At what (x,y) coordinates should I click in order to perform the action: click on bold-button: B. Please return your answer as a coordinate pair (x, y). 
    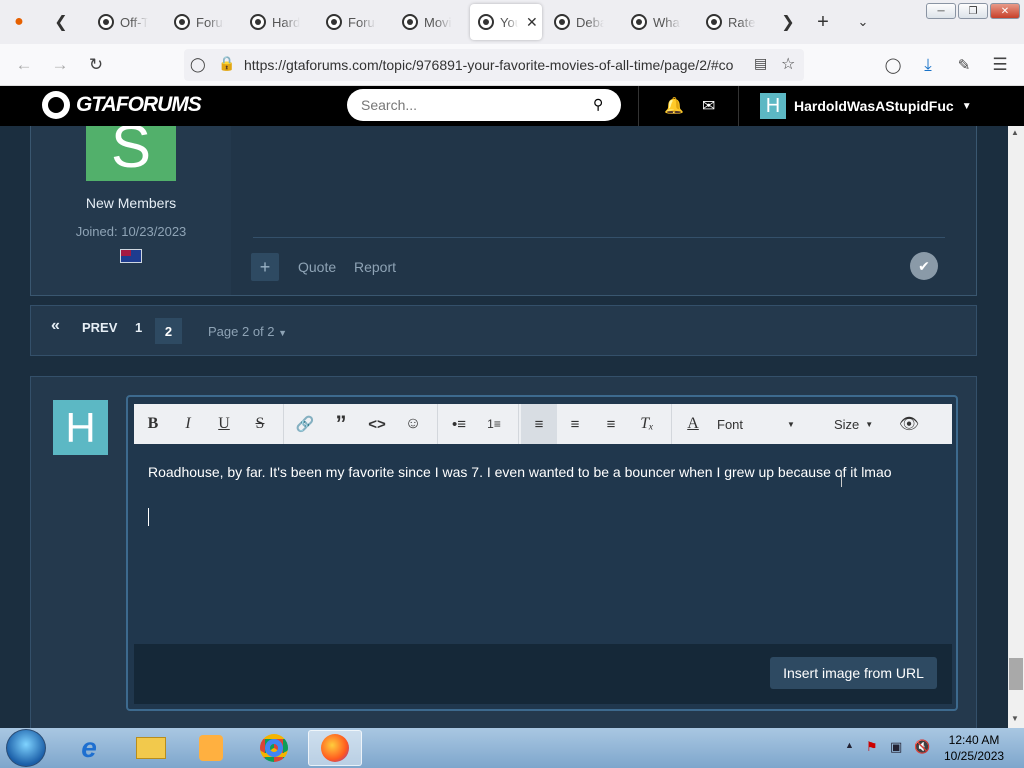
    Looking at the image, I should click on (153, 424).